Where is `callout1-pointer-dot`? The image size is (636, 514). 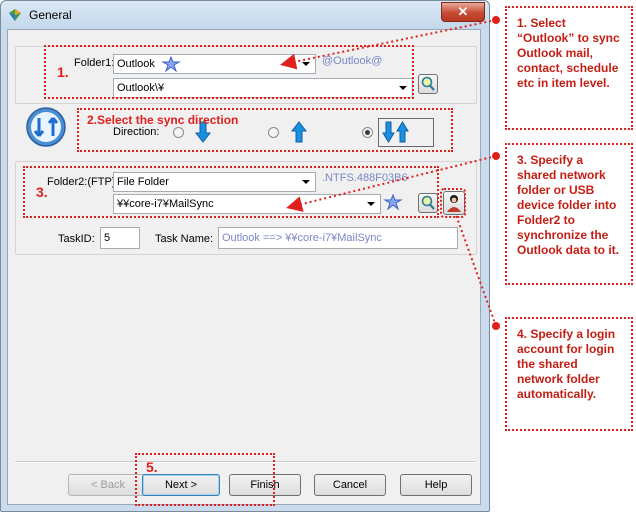
callout1-pointer-dot is located at coordinates (496, 20).